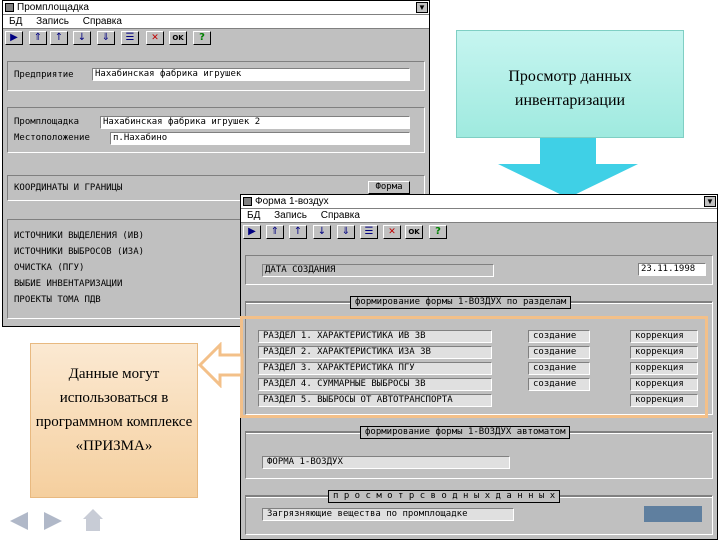 This screenshot has width=720, height=540. What do you see at coordinates (251, 74) in the screenshot?
I see `enterprise-field: Нахабинская фабрика игрушек` at bounding box center [251, 74].